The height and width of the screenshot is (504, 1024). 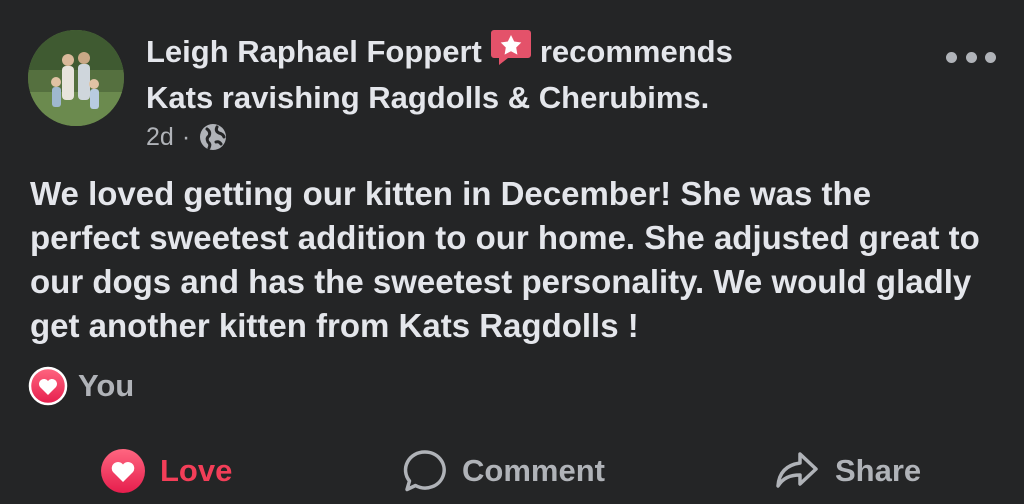 I want to click on share-button: Share, so click(x=847, y=471).